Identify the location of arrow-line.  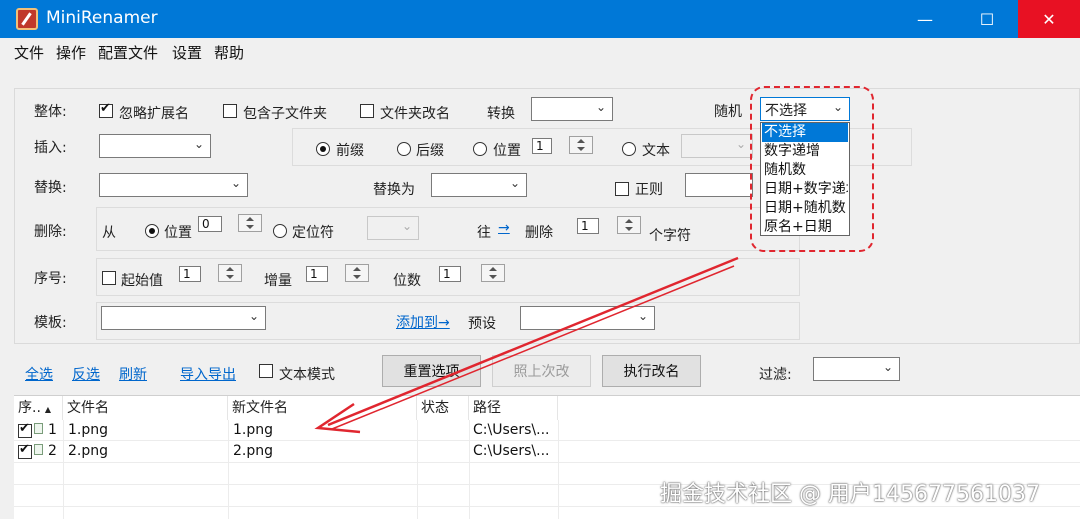
(533, 341).